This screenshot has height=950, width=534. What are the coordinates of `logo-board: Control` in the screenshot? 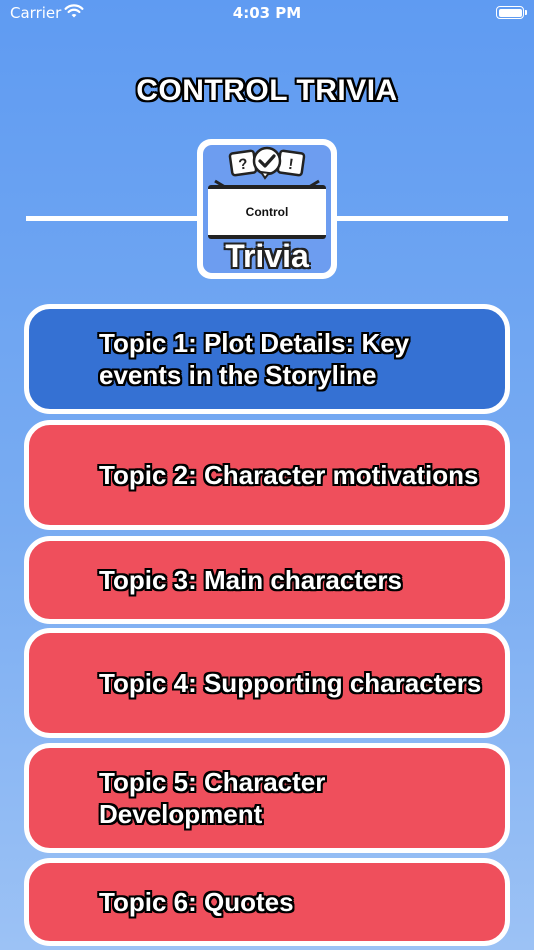 It's located at (267, 212).